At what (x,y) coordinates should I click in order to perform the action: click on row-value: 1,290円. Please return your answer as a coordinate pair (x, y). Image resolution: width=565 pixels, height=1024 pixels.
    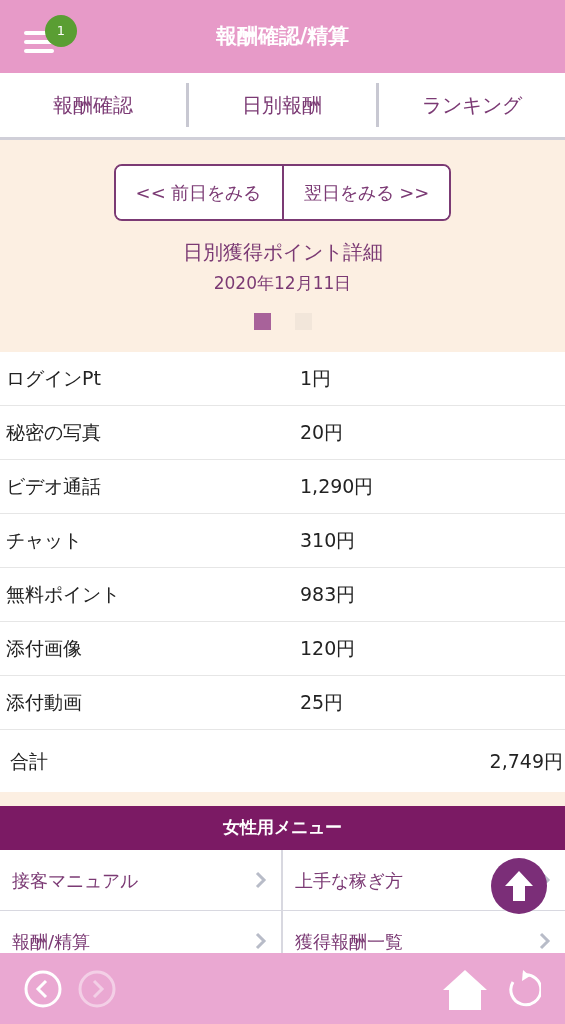
    Looking at the image, I should click on (337, 487).